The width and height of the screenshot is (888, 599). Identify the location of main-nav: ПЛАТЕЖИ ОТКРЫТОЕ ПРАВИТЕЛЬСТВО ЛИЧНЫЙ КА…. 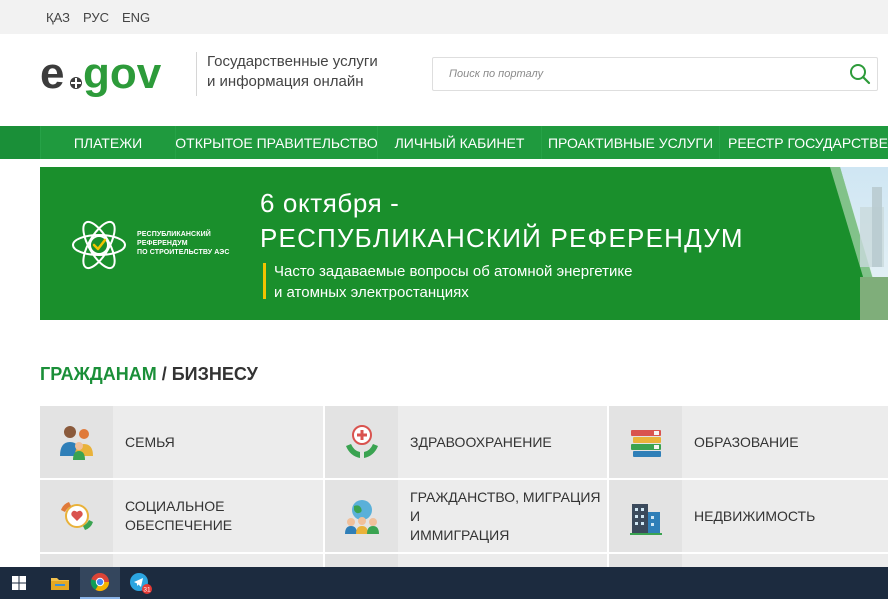
(444, 142).